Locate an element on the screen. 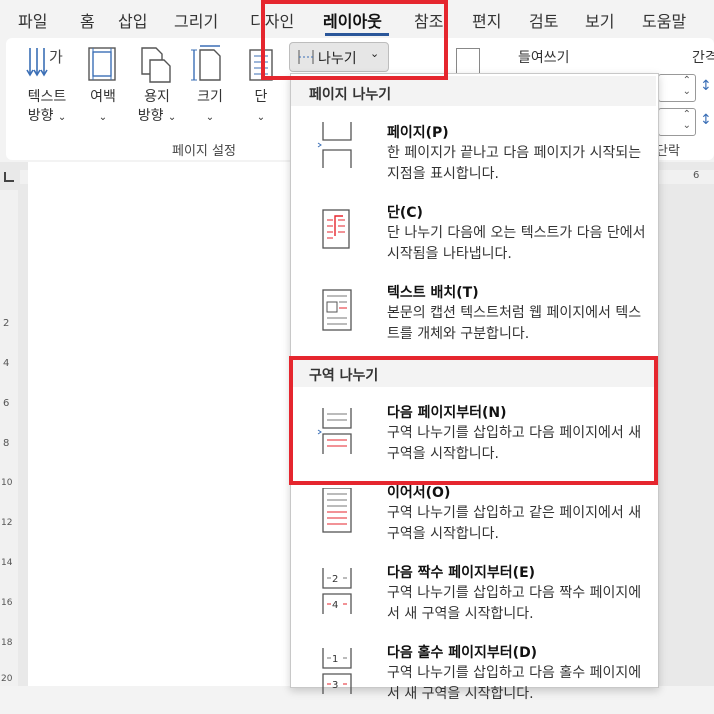 The image size is (714, 714). continuous-section-title: 이어서(O) is located at coordinates (419, 493).